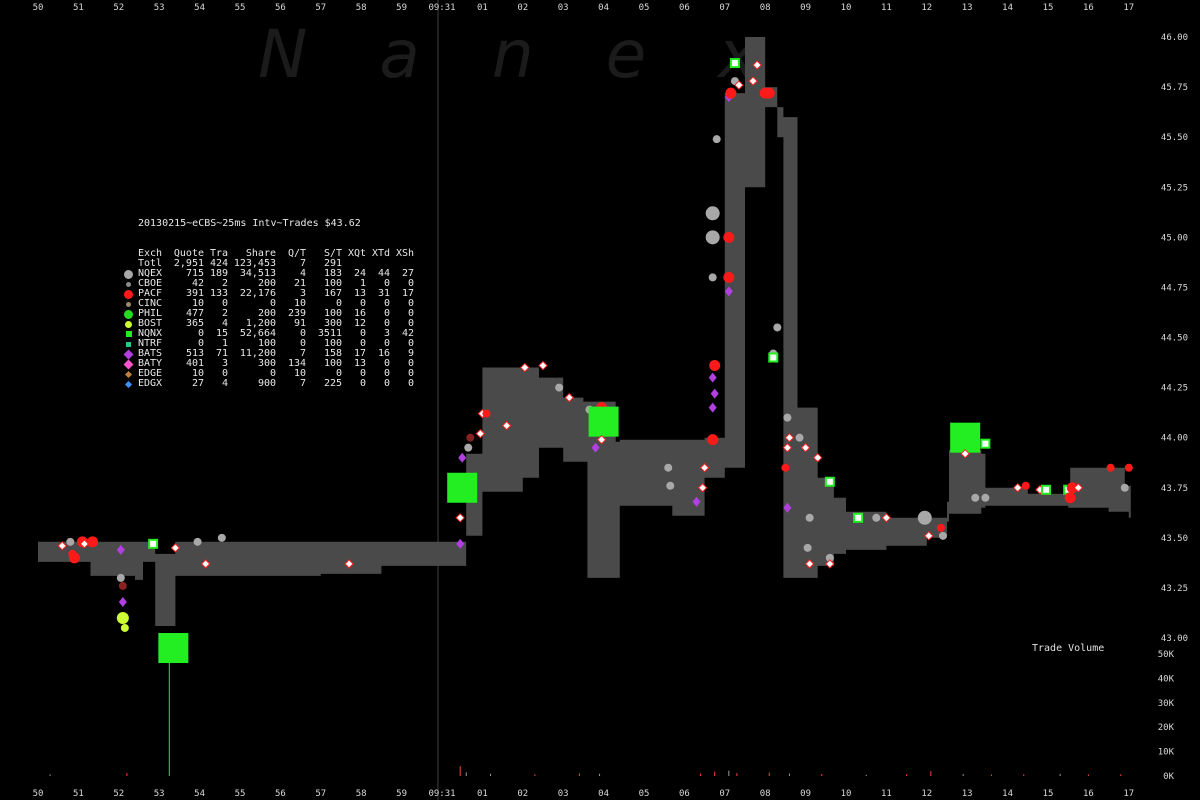  What do you see at coordinates (846, 794) in the screenshot?
I see `x-tick-label: 10` at bounding box center [846, 794].